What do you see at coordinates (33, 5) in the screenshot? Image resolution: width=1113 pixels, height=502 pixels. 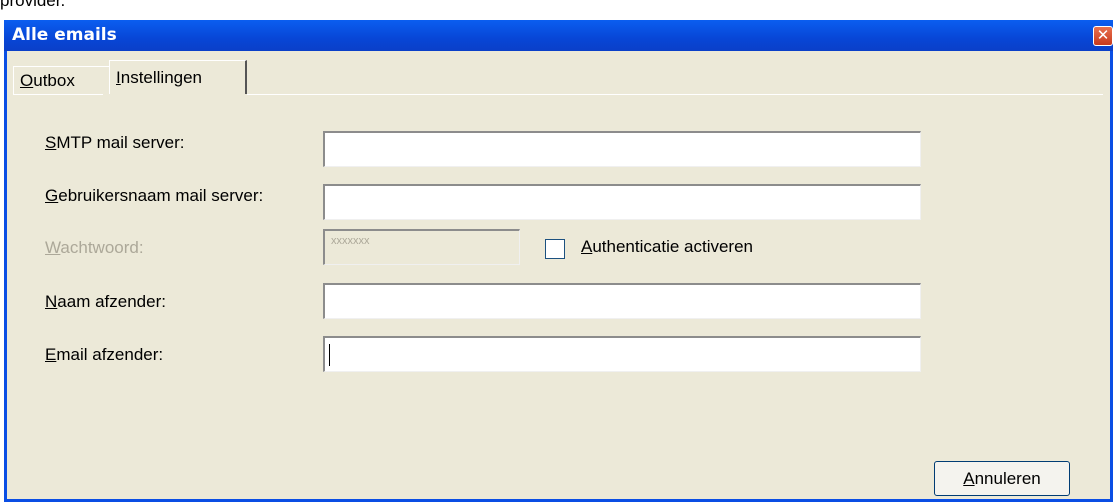 I see `background-text: provider.` at bounding box center [33, 5].